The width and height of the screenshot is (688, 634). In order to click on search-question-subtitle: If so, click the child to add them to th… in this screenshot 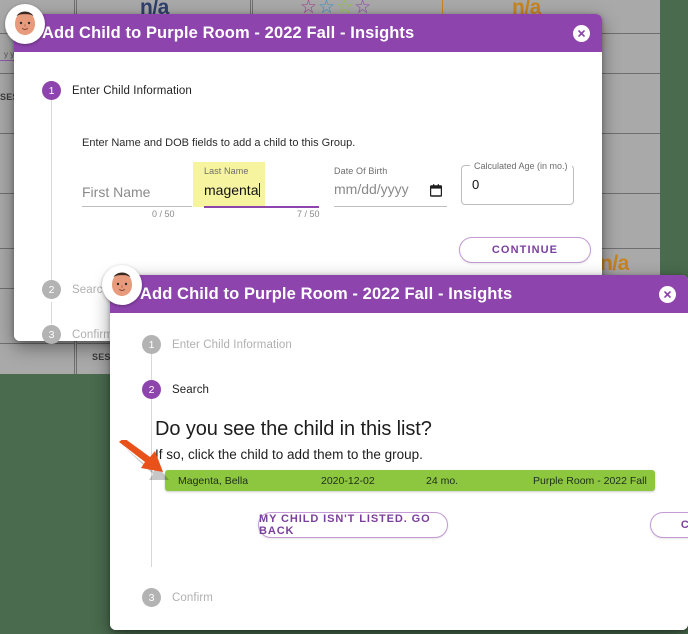, I will do `click(289, 454)`.